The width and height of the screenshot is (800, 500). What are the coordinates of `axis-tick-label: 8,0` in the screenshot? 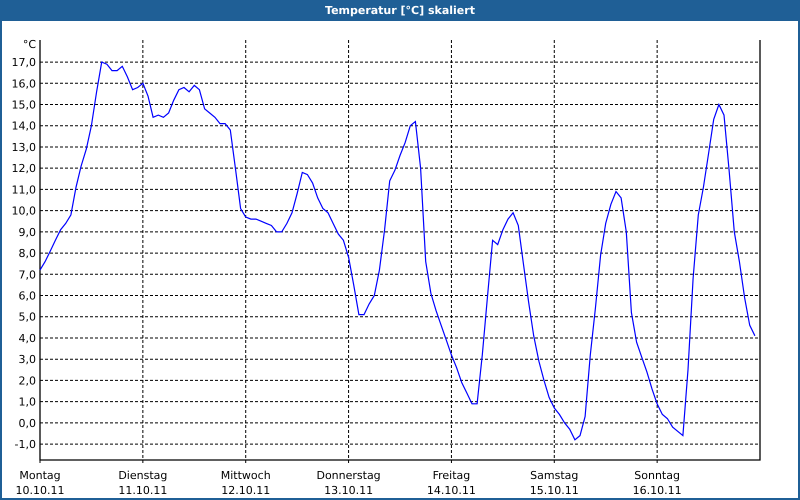 It's located at (27, 253).